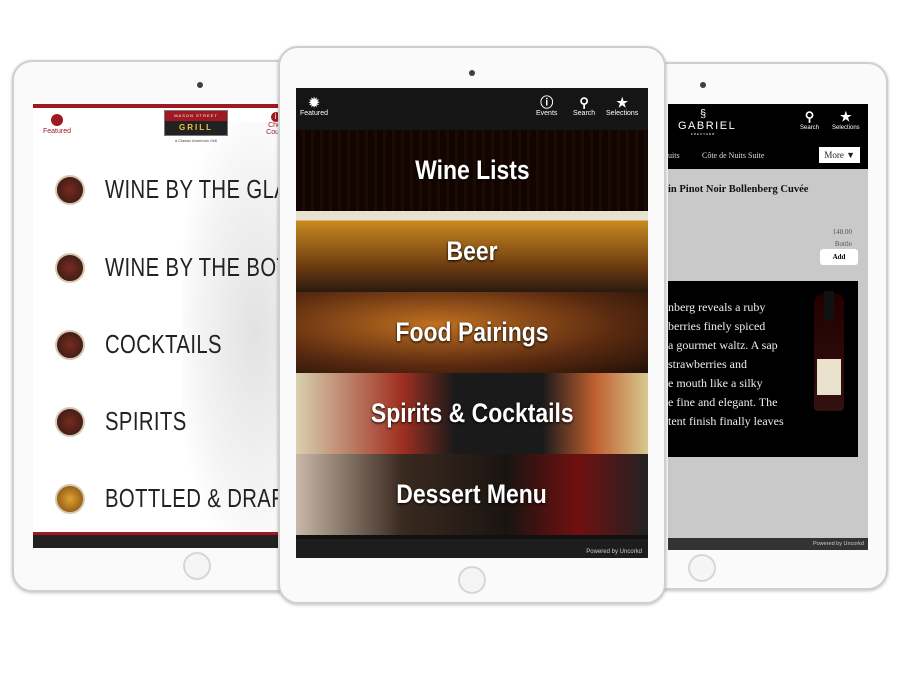 The height and width of the screenshot is (680, 900). I want to click on menu-item-label: BOTTLED & DRAFT, so click(199, 498).